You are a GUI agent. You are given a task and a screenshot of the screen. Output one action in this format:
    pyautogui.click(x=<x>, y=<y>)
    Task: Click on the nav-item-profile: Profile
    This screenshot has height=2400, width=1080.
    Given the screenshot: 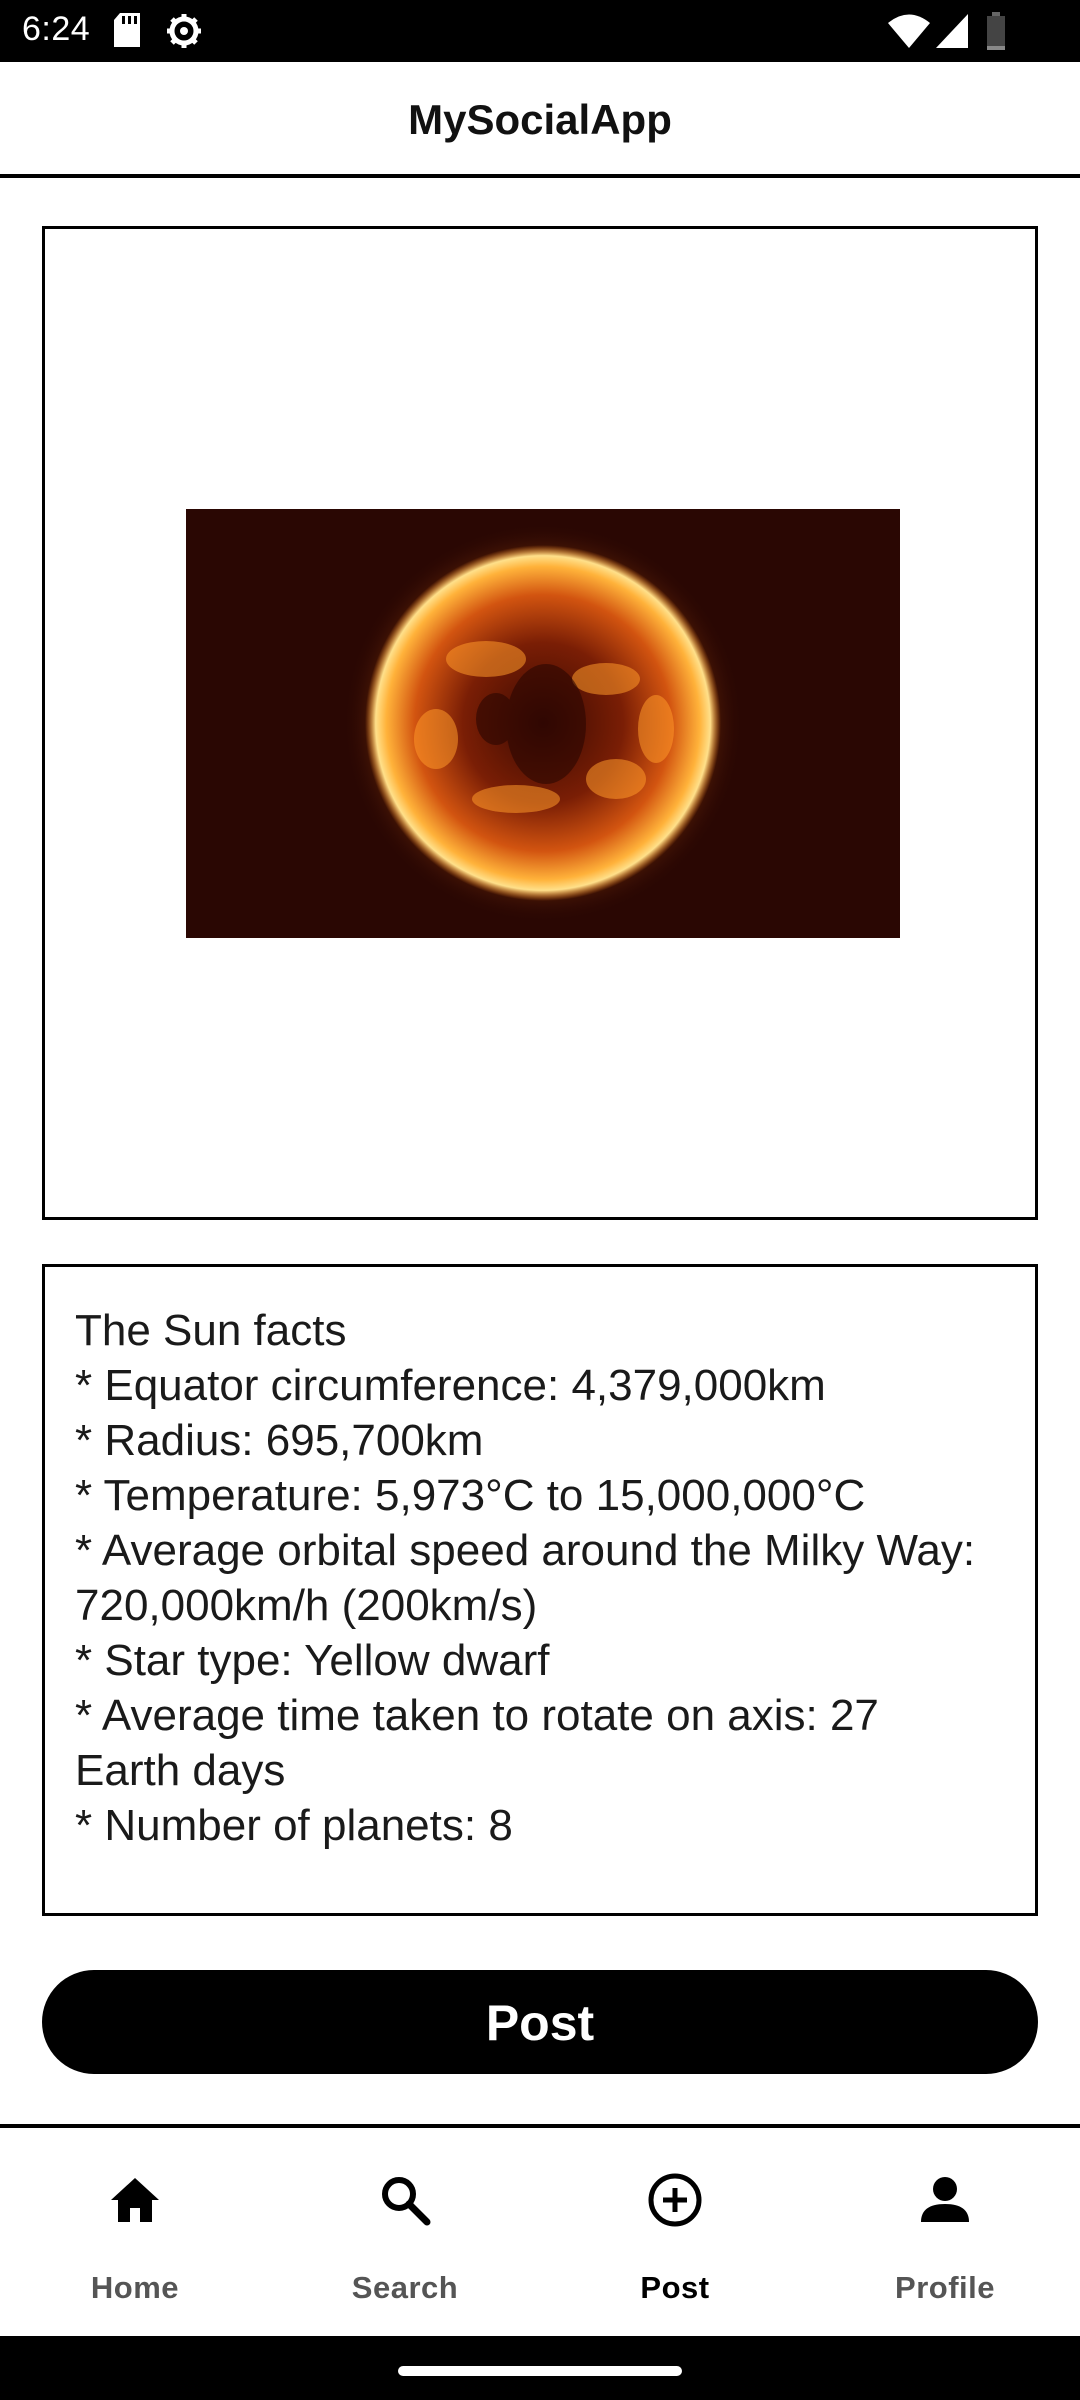 What is the action you would take?
    pyautogui.click(x=945, y=2232)
    